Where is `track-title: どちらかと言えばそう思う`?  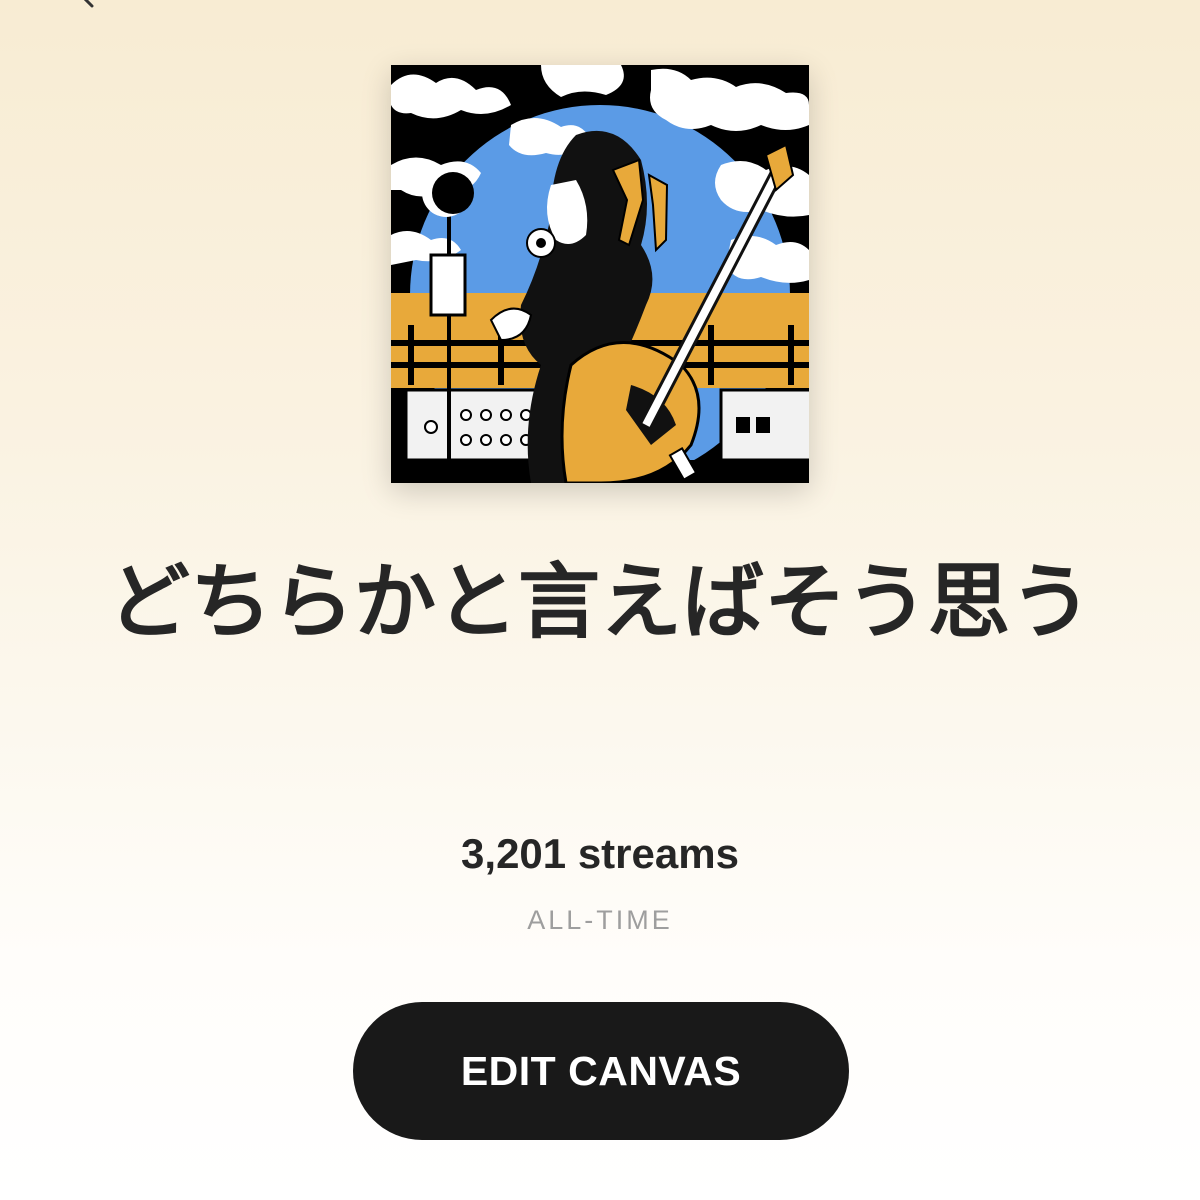 track-title: どちらかと言えばそう思う is located at coordinates (599, 602).